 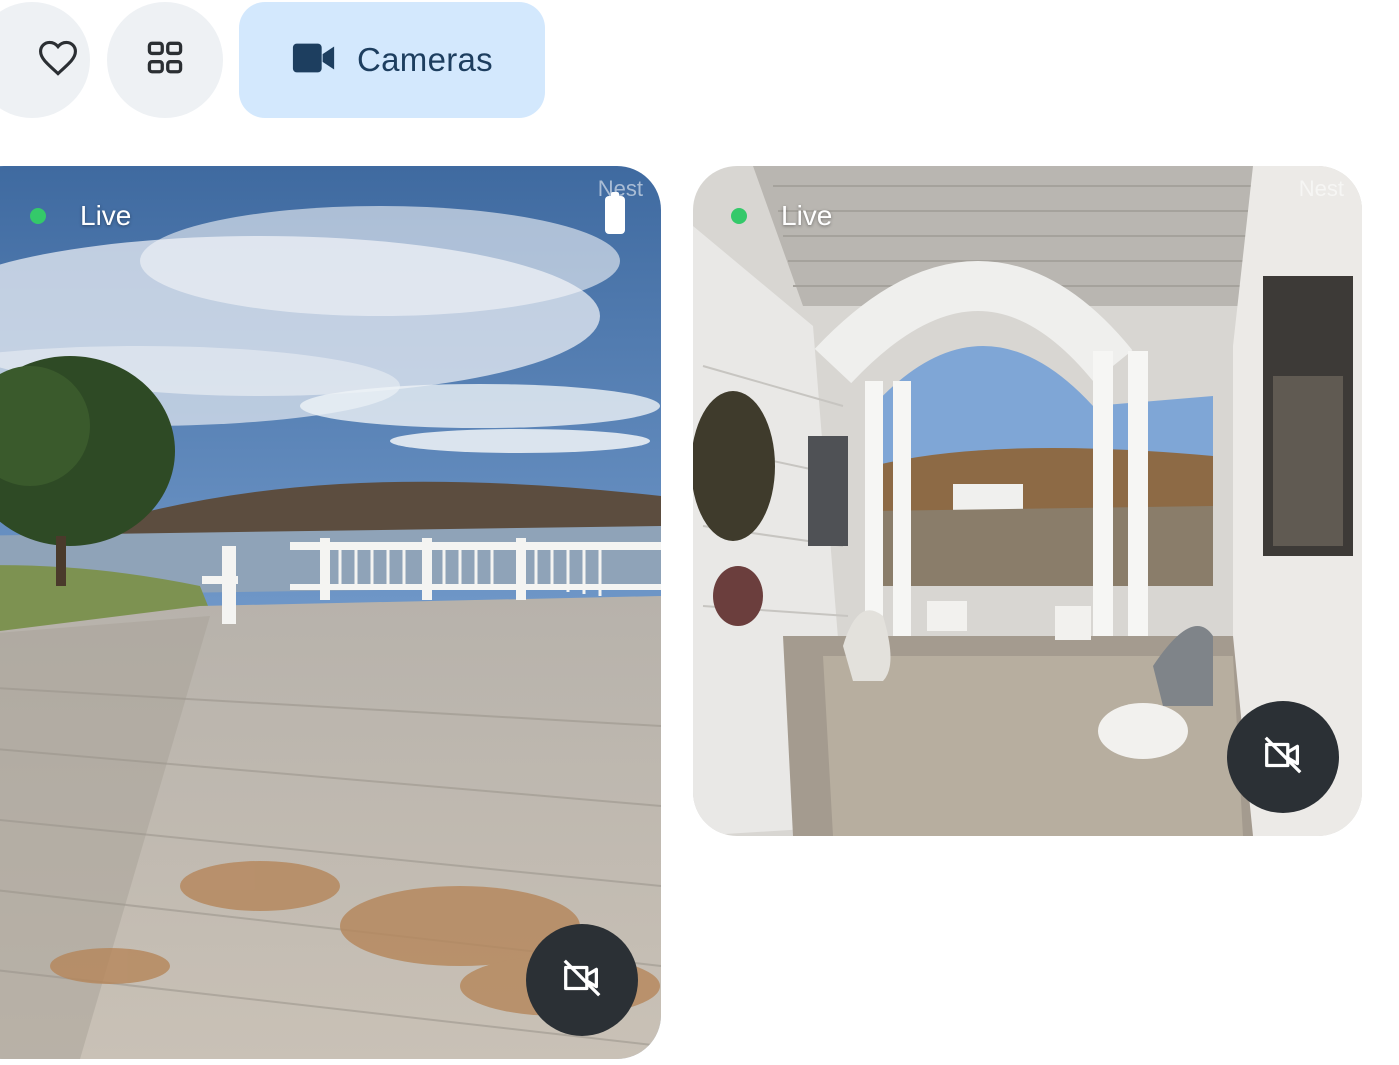 What do you see at coordinates (615, 213) in the screenshot?
I see `battery-full-icon` at bounding box center [615, 213].